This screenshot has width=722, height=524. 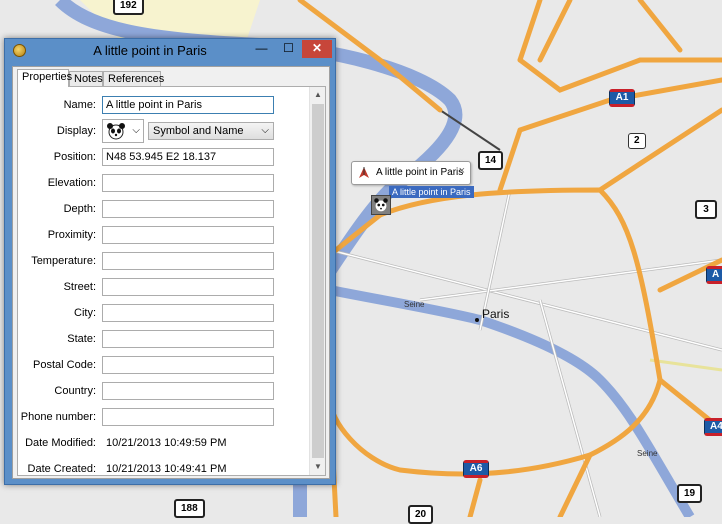 I want to click on maximize-button: ☐, so click(x=288, y=49).